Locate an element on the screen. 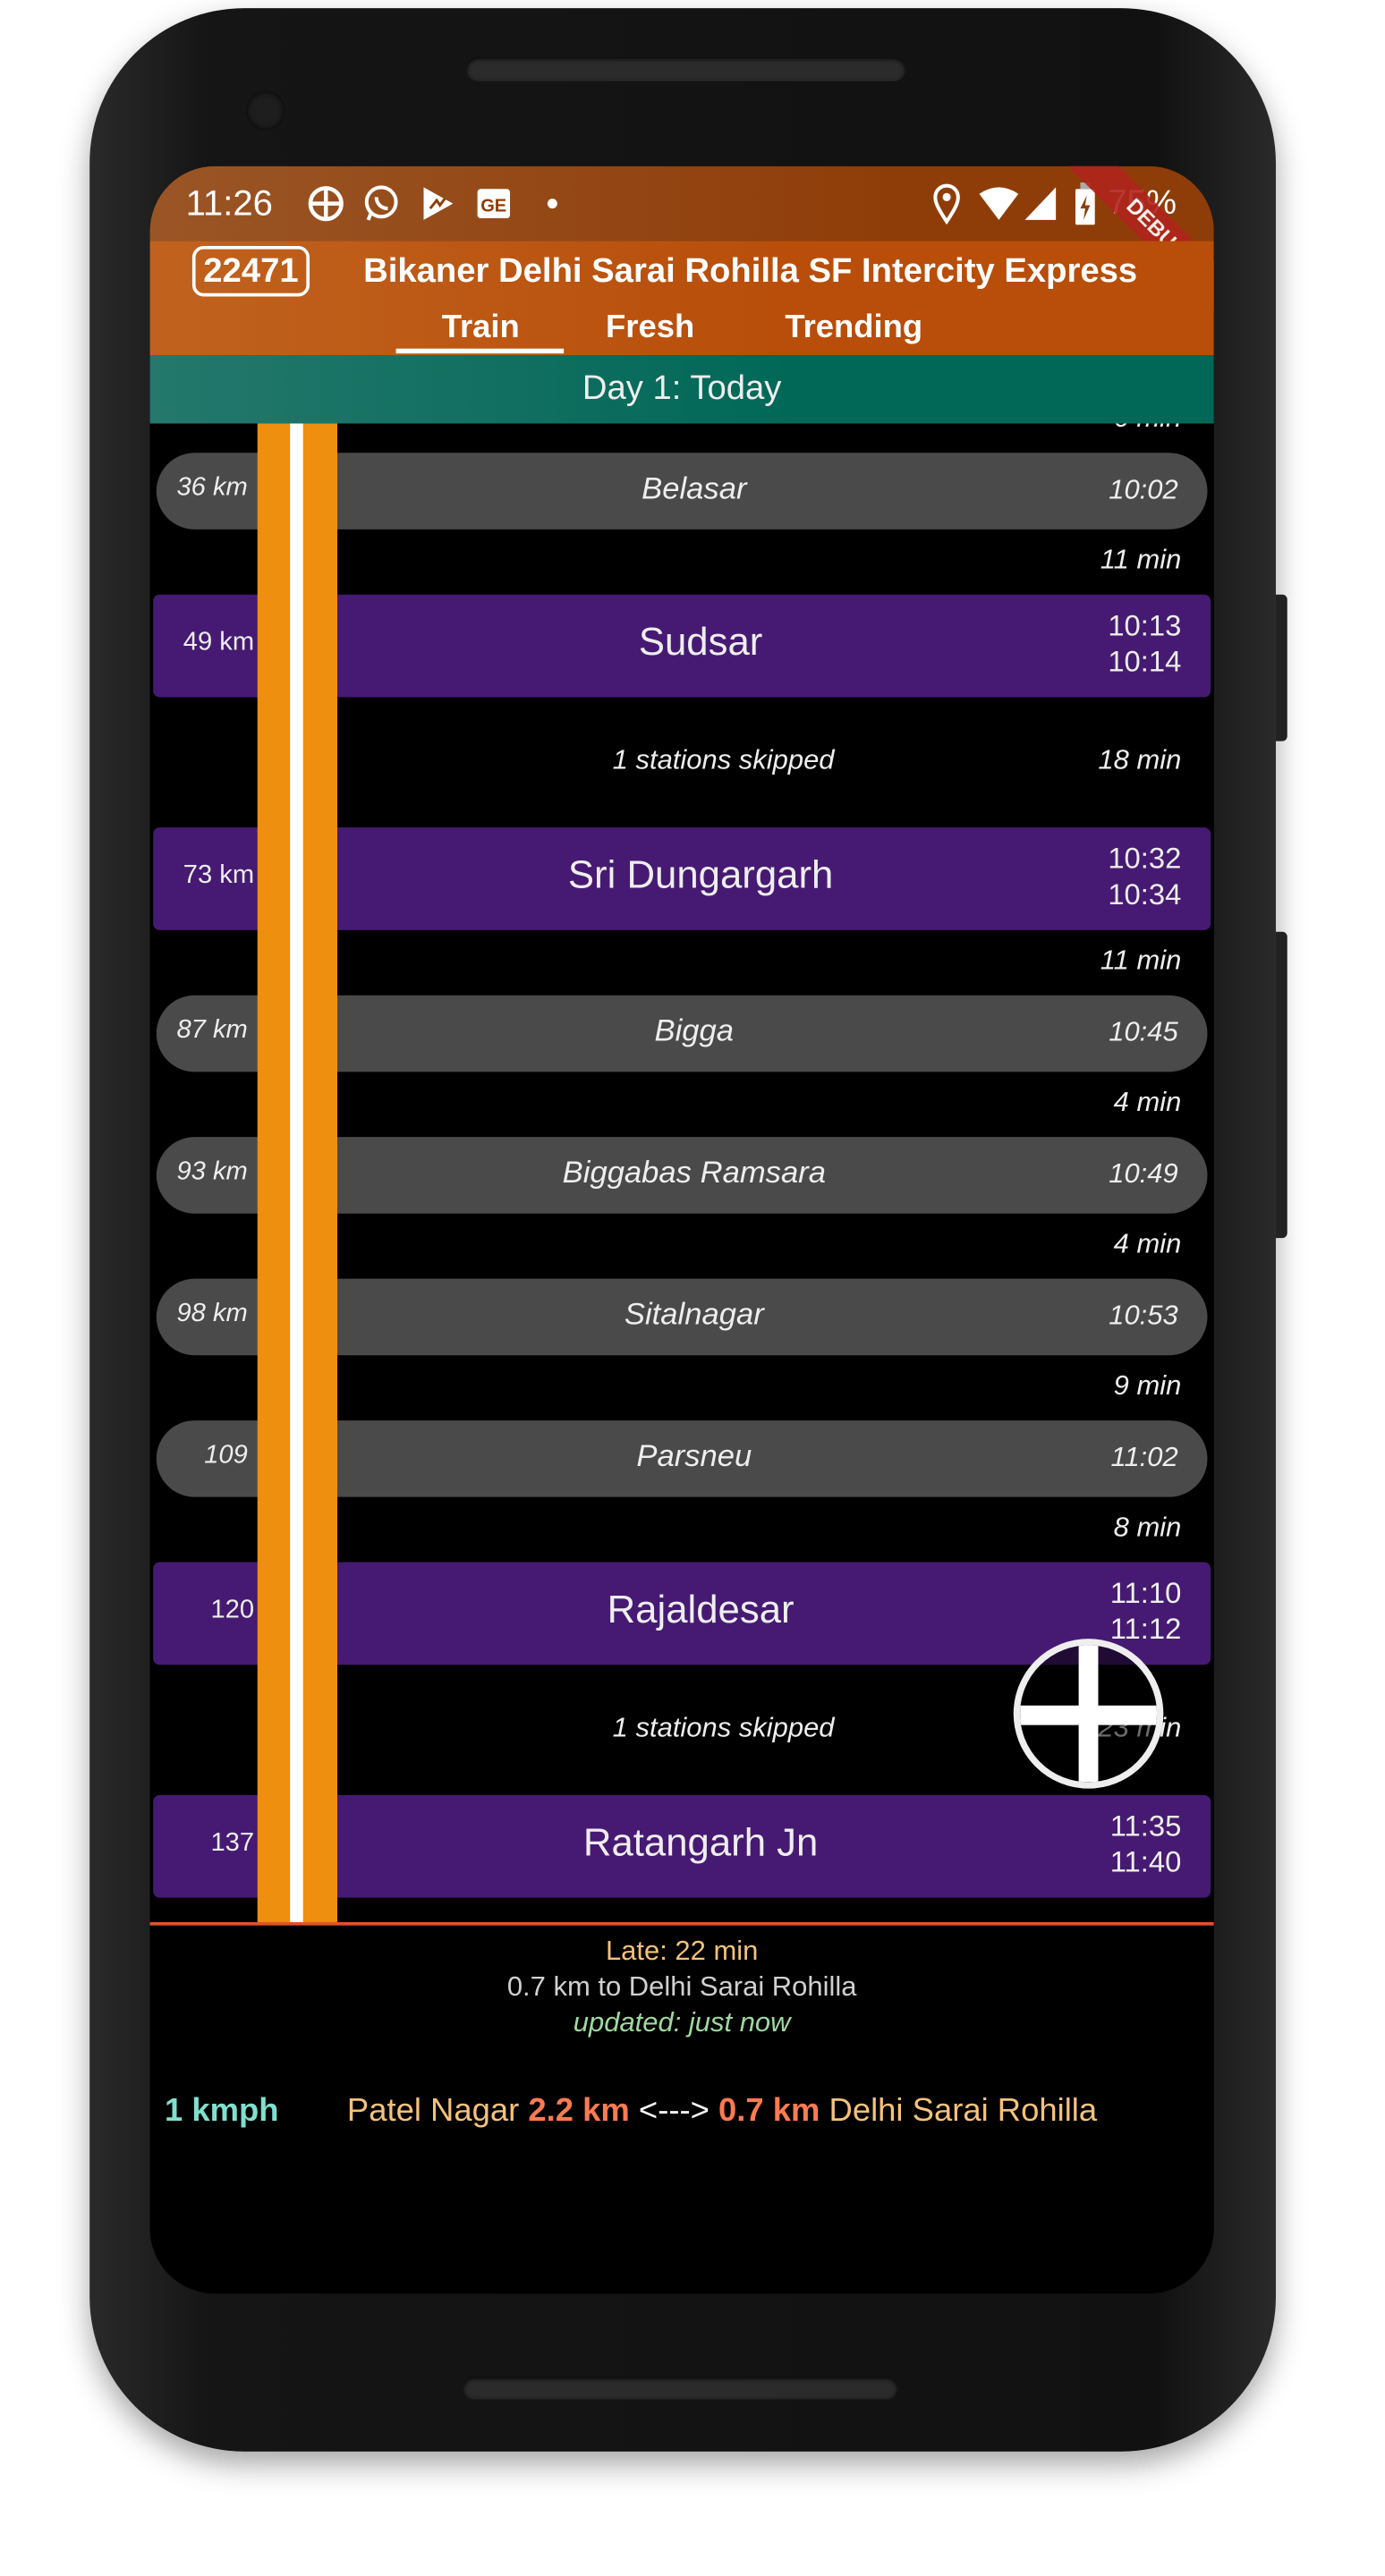 The width and height of the screenshot is (1385, 2576). next-station: Delhi Sarai Rohilla is located at coordinates (963, 2111).